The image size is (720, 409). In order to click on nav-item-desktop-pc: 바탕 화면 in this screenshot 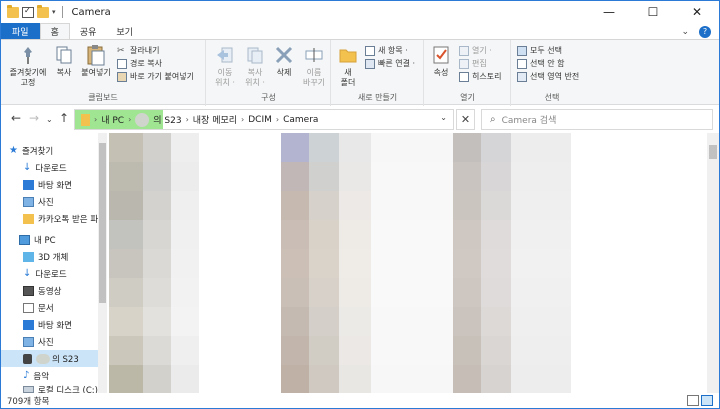, I will do `click(49, 324)`.